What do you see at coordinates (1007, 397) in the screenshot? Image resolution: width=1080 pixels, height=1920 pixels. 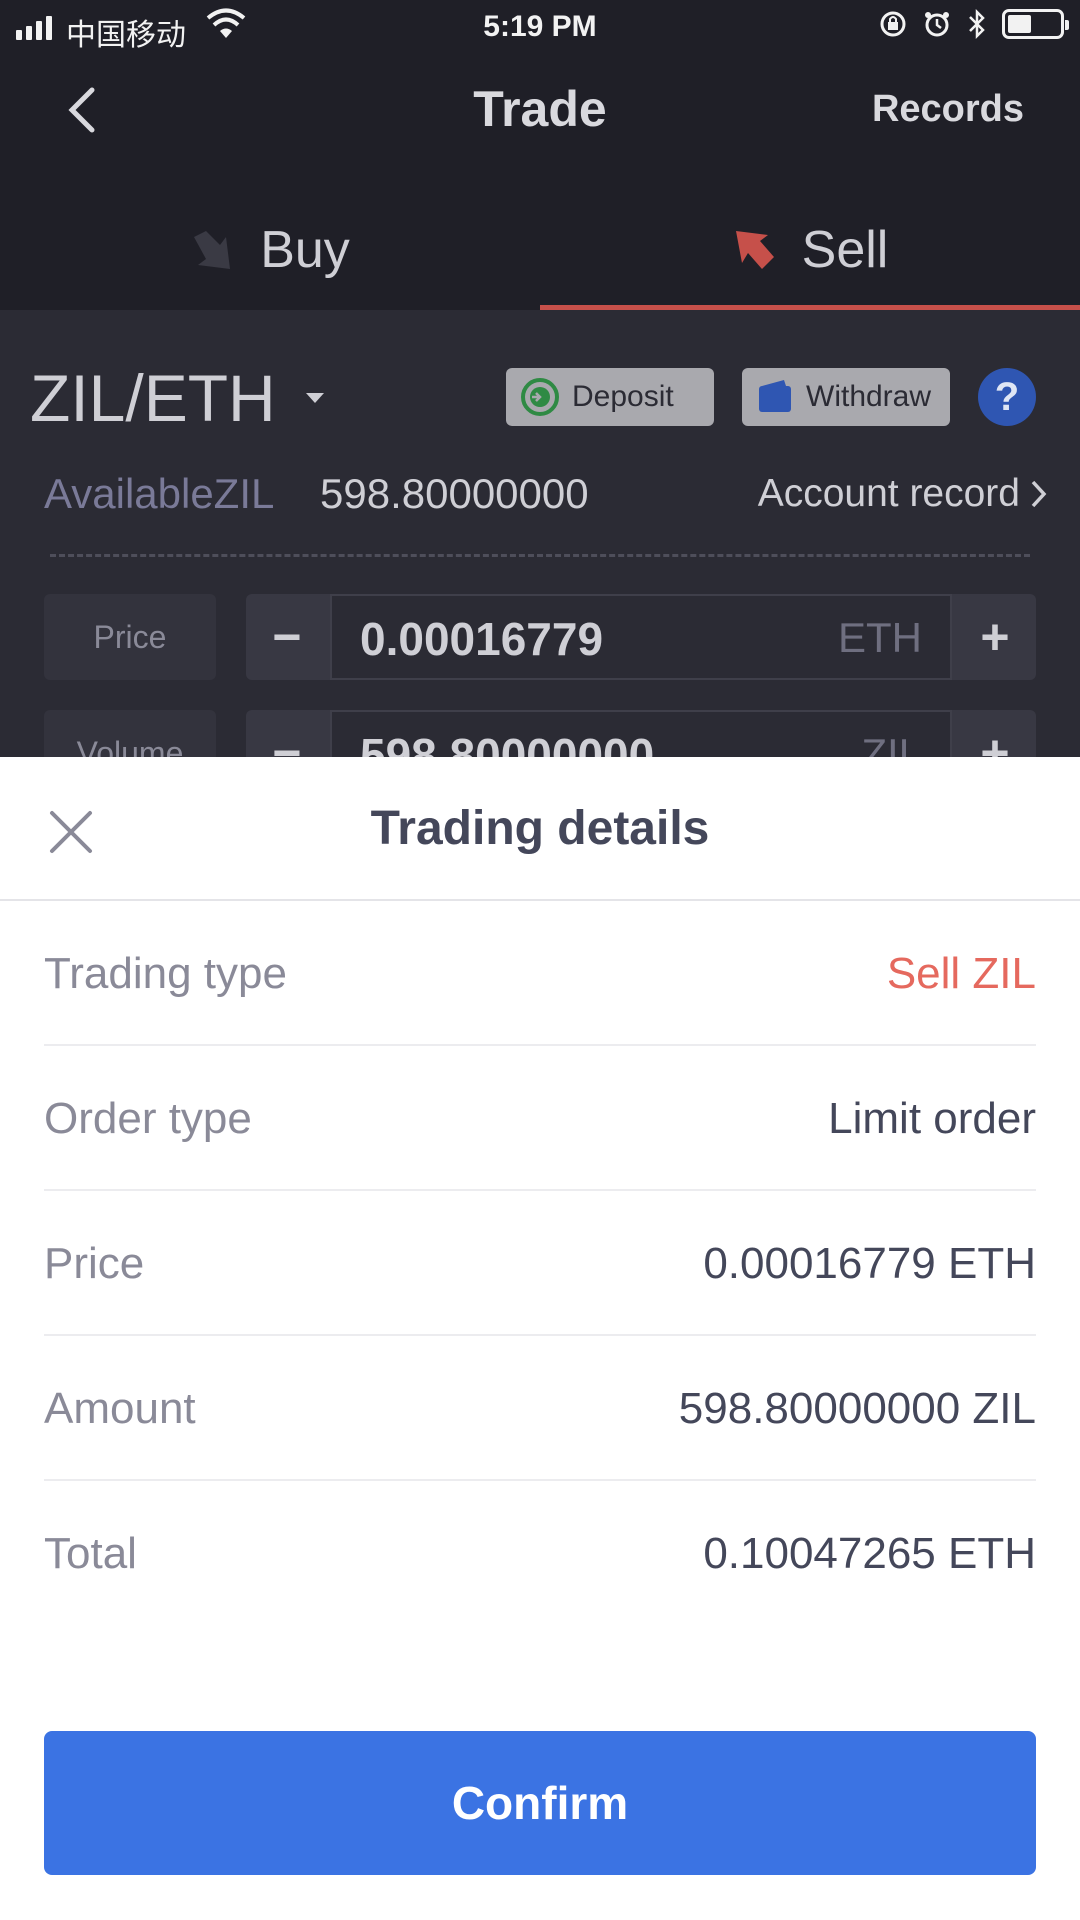 I see `help-icon: ?` at bounding box center [1007, 397].